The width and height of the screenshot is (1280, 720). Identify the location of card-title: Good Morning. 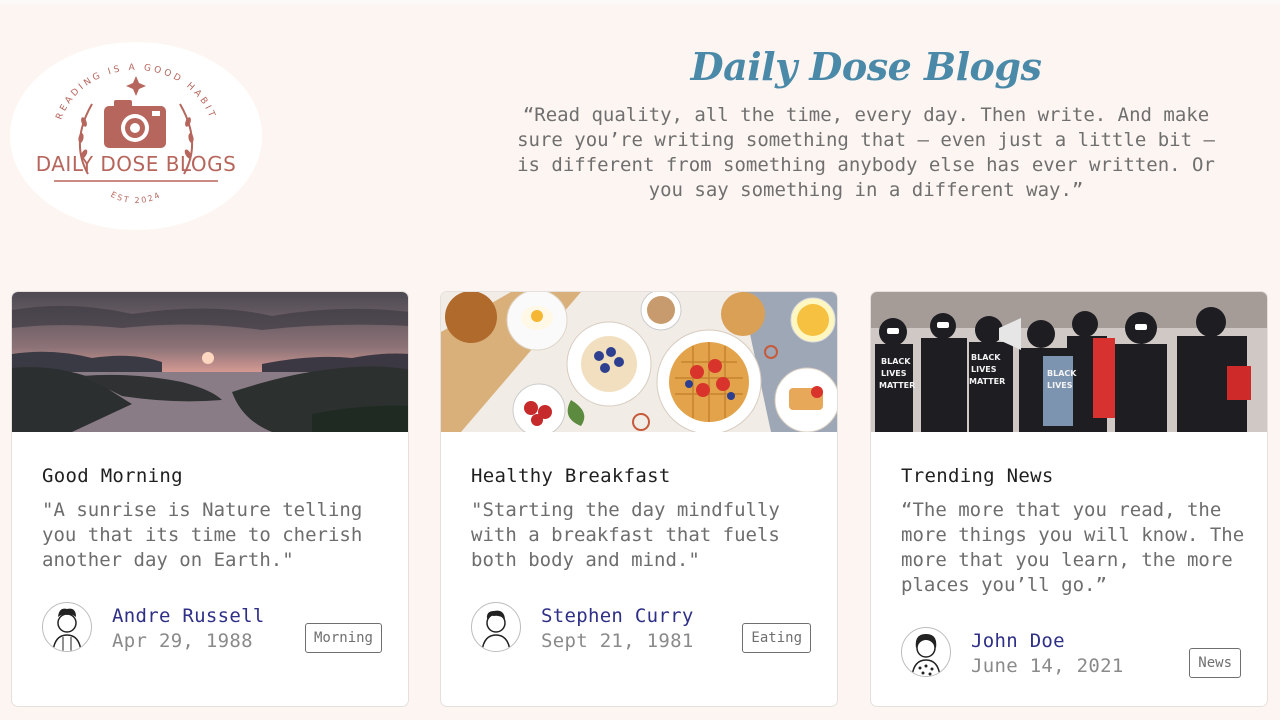
(112, 476).